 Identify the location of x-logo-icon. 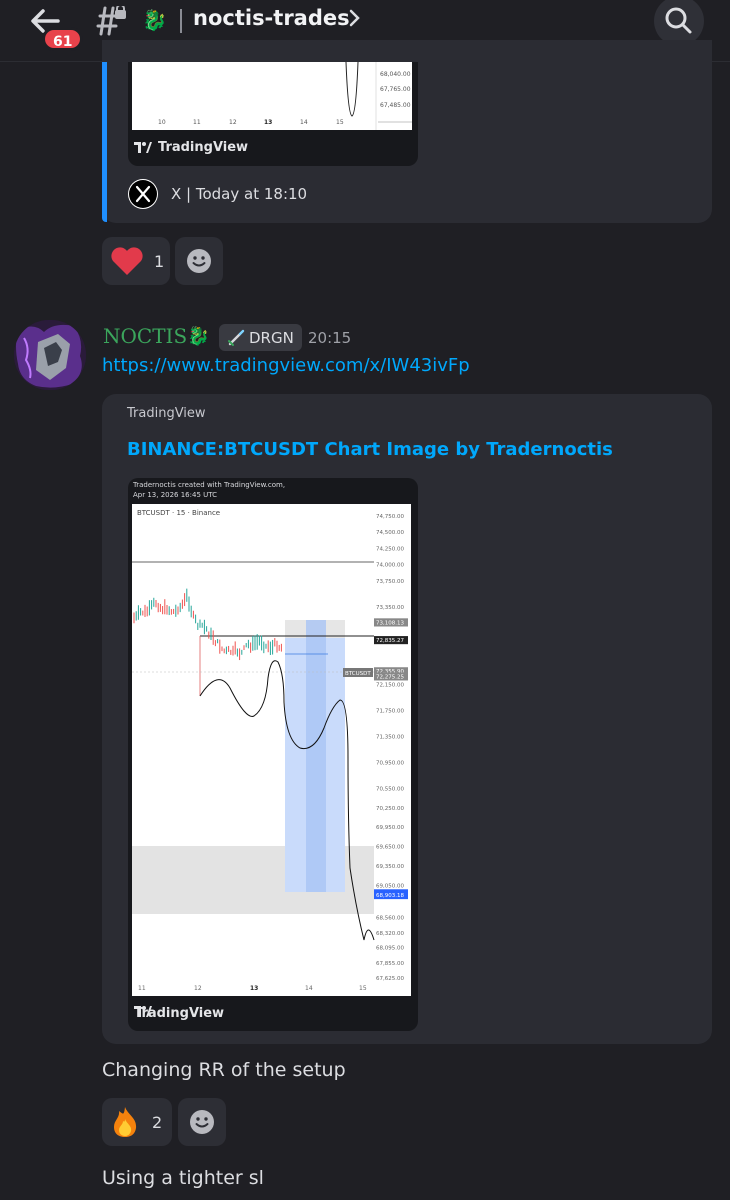
(143, 194).